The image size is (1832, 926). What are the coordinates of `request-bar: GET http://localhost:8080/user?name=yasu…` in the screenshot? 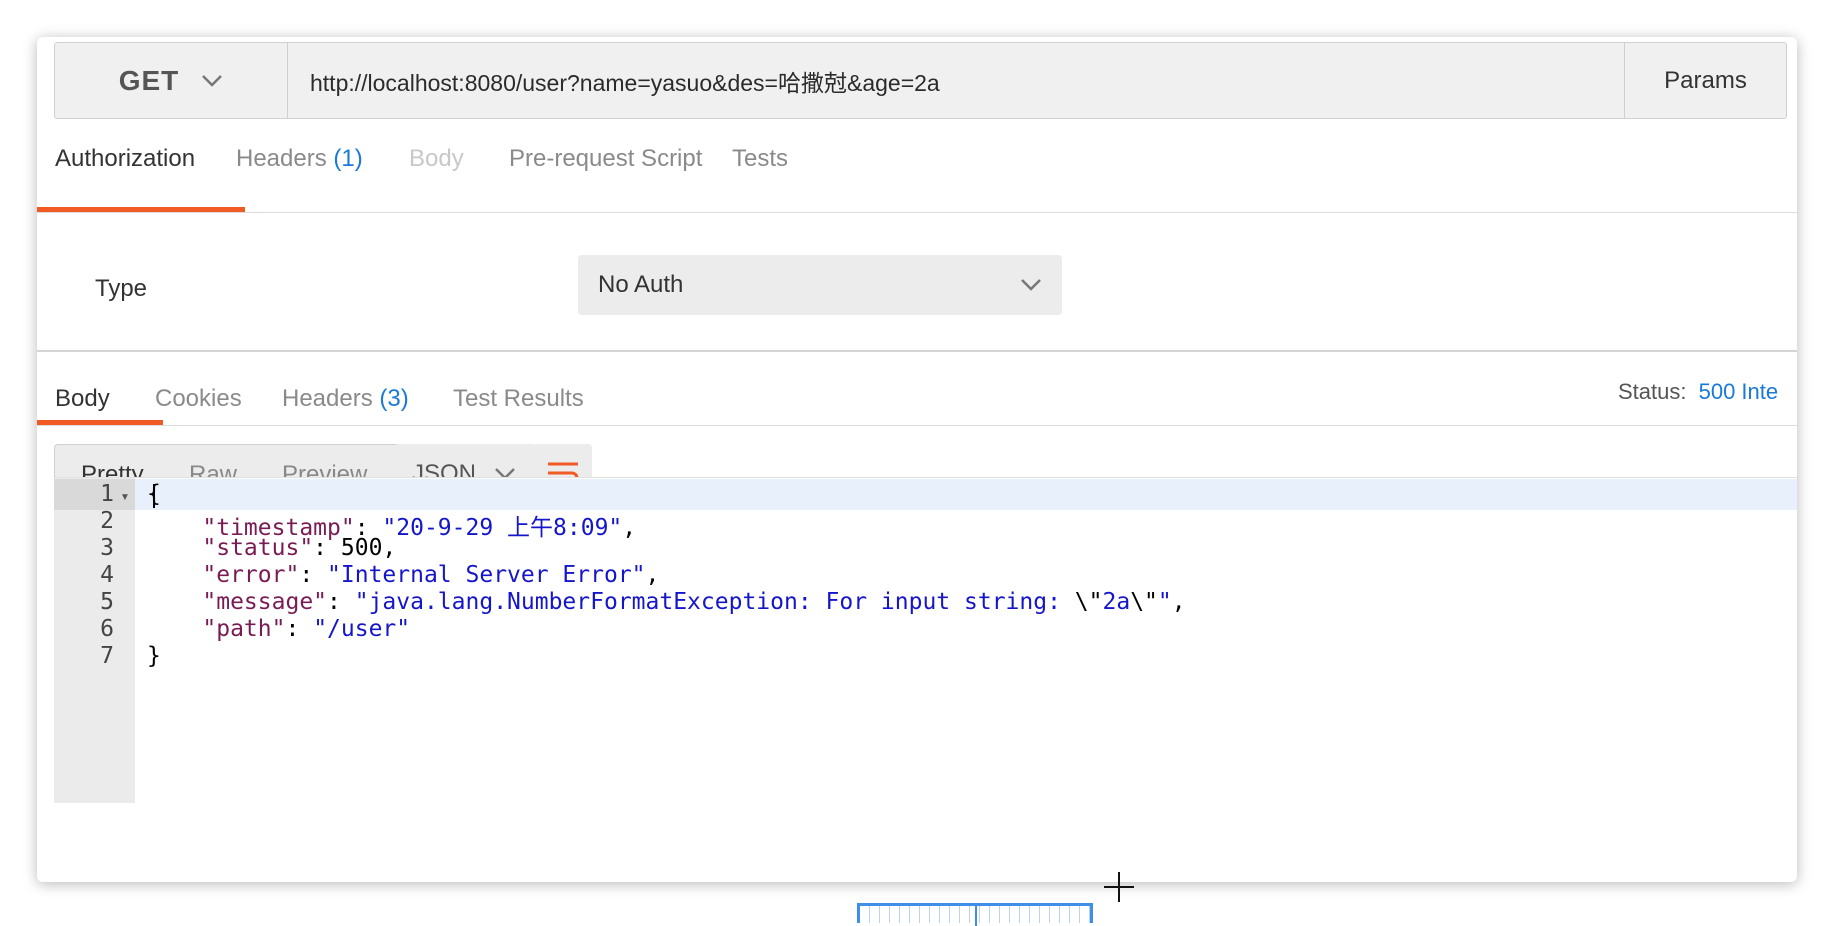 It's located at (920, 80).